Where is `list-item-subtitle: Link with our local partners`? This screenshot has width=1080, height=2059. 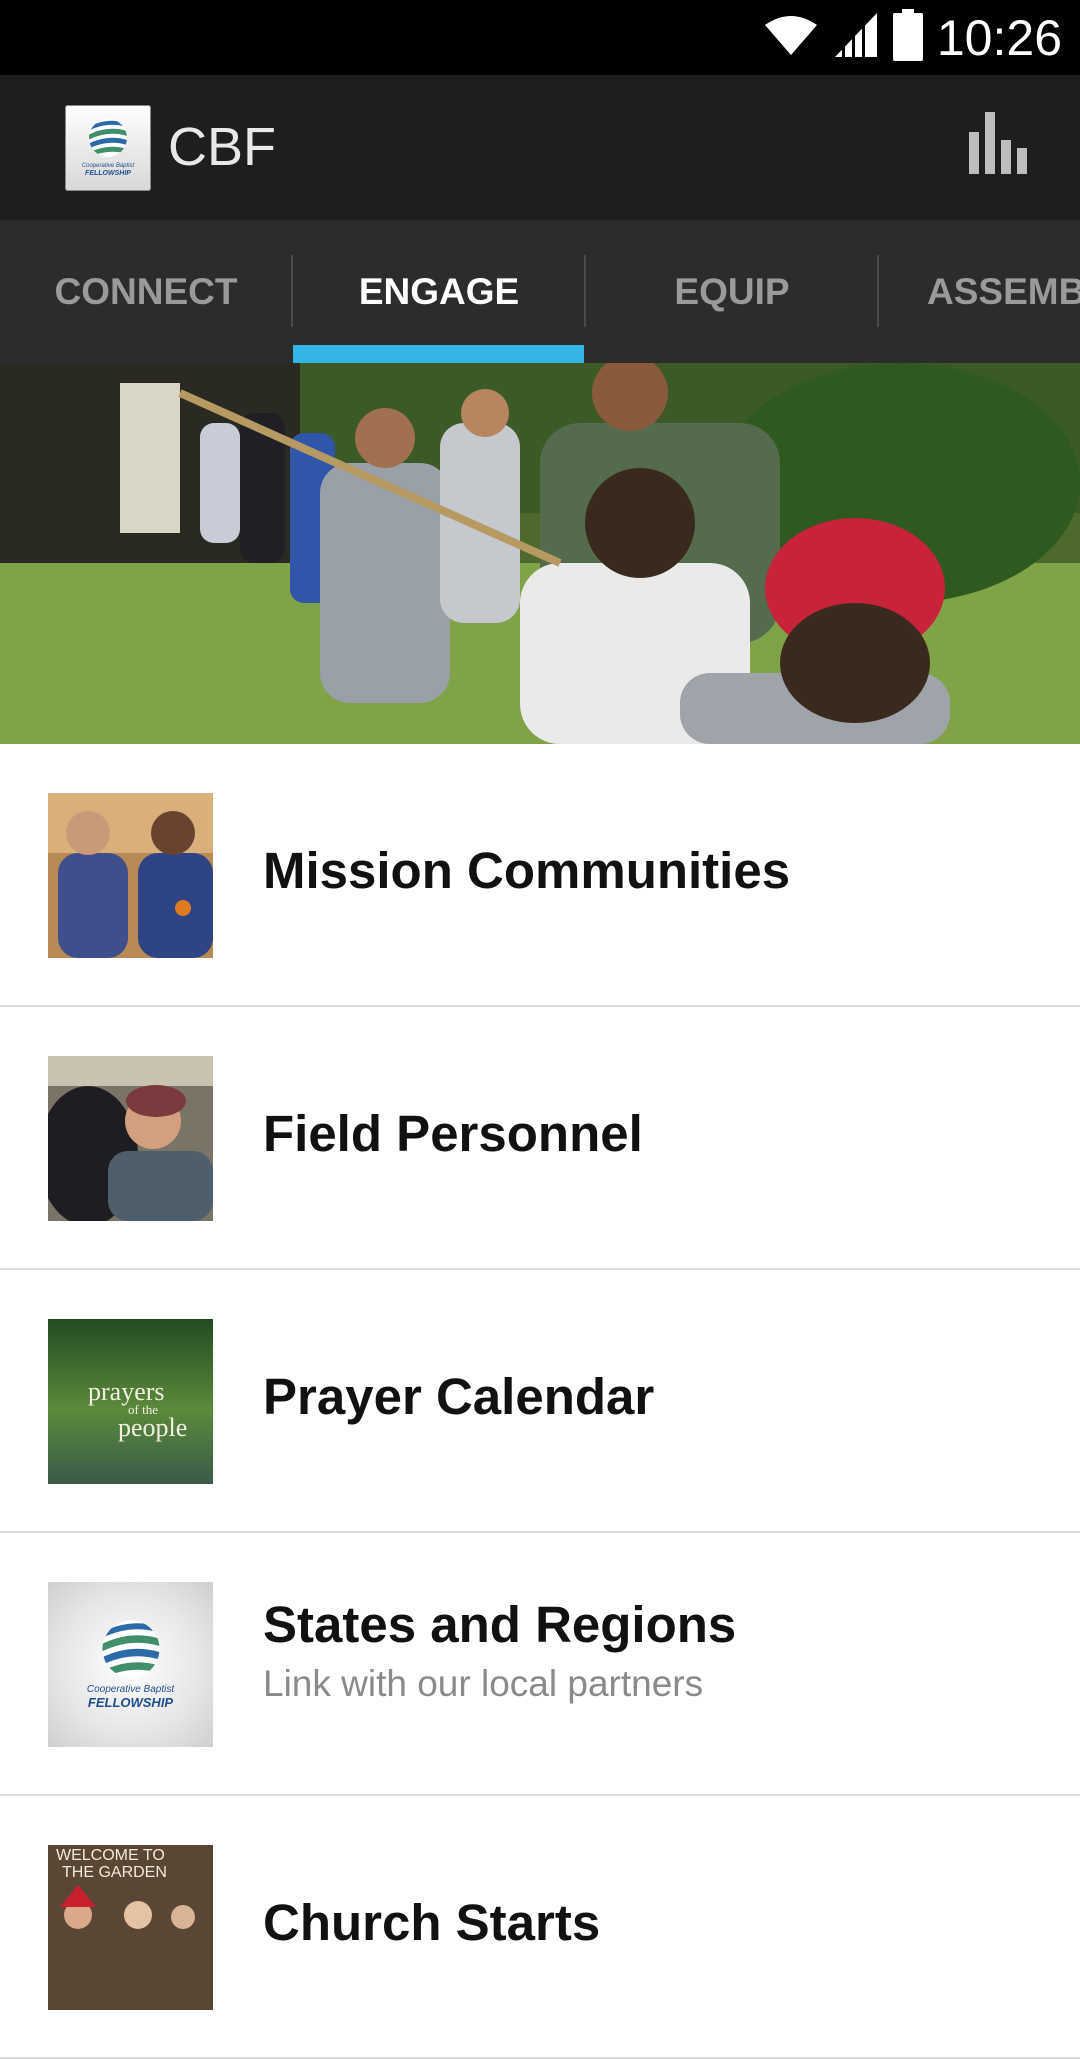
list-item-subtitle: Link with our local partners is located at coordinates (483, 1683).